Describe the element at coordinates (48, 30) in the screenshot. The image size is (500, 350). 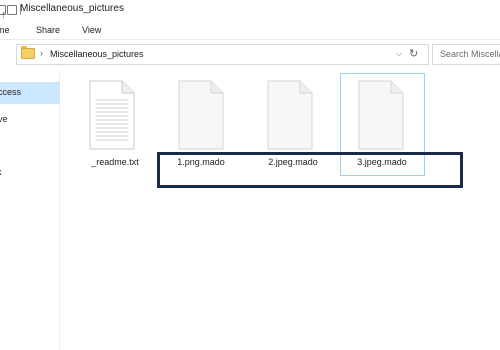
I see `tab-share: Share` at that location.